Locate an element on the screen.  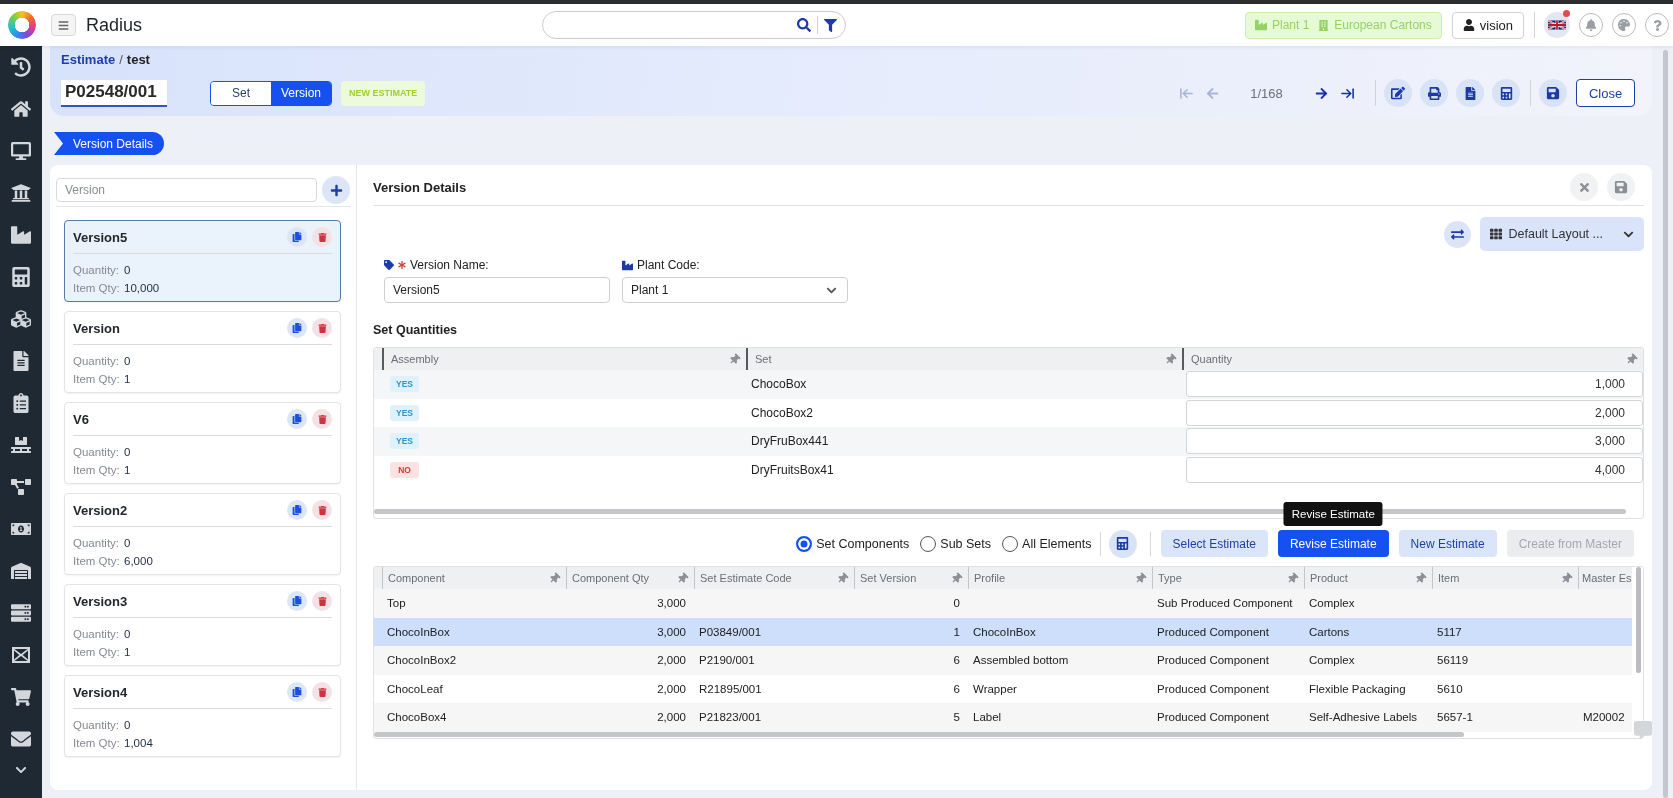
save-button is located at coordinates (1553, 93).